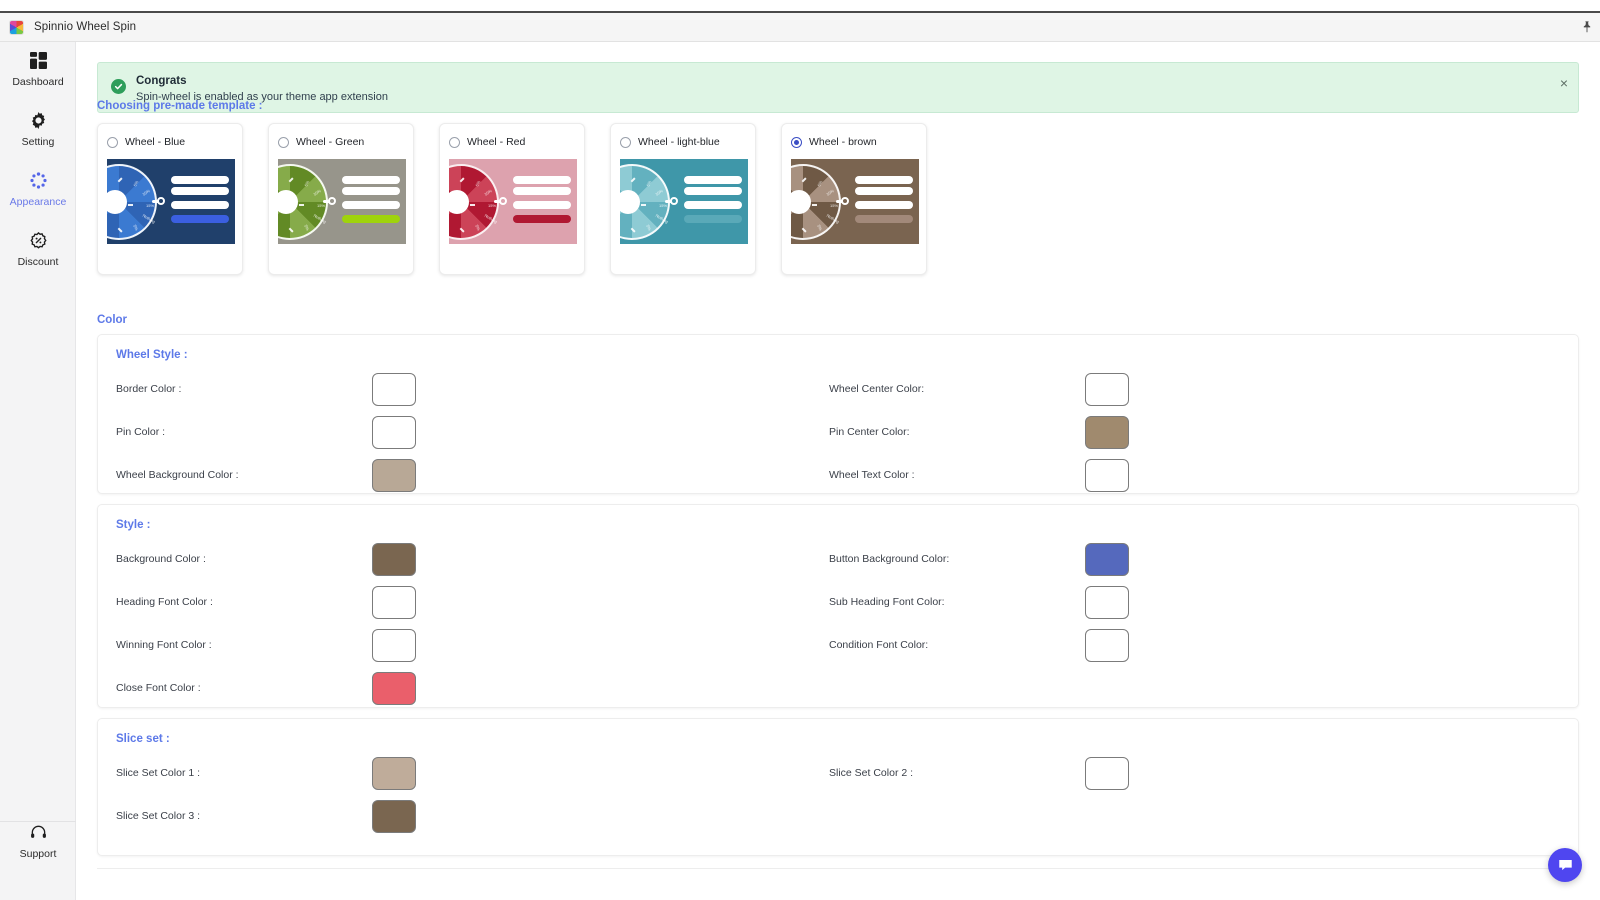  What do you see at coordinates (164, 602) in the screenshot?
I see `color-field-label: Heading Font Color :` at bounding box center [164, 602].